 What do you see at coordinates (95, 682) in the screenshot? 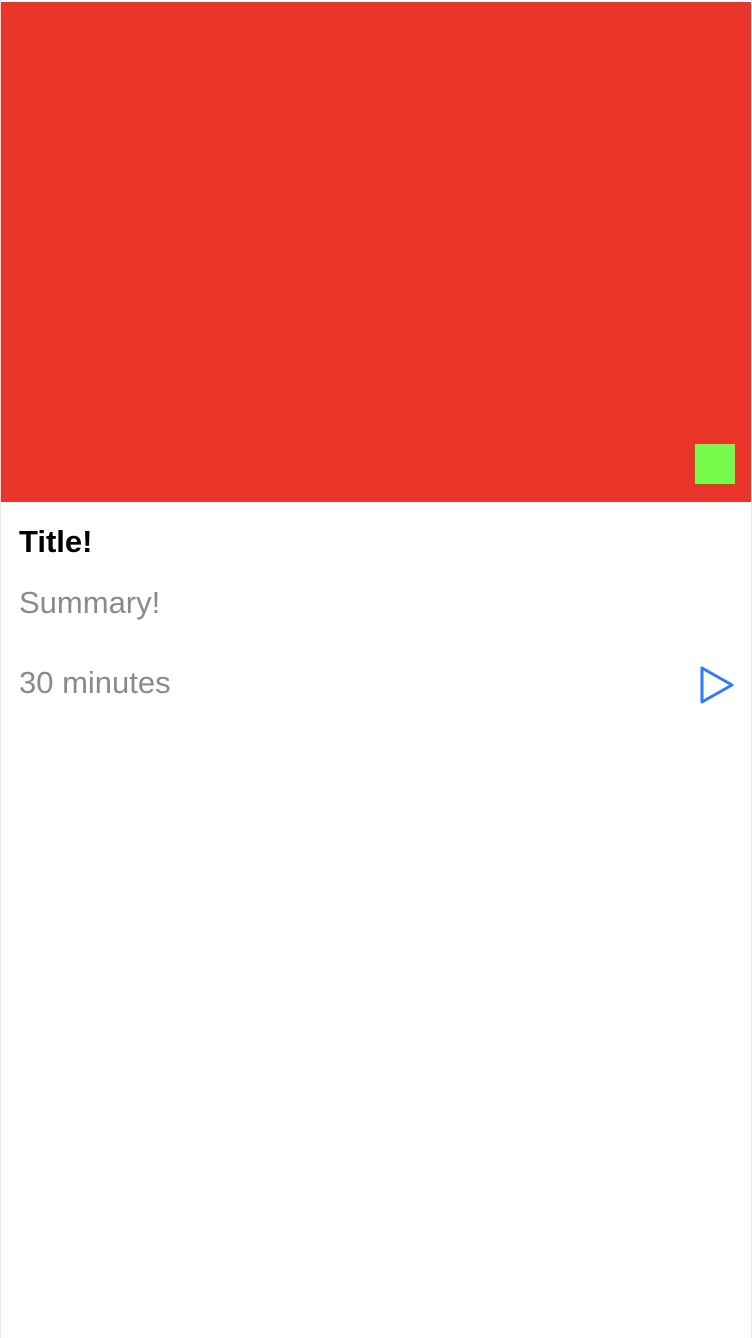
I see `card-duration: 30 minutes` at bounding box center [95, 682].